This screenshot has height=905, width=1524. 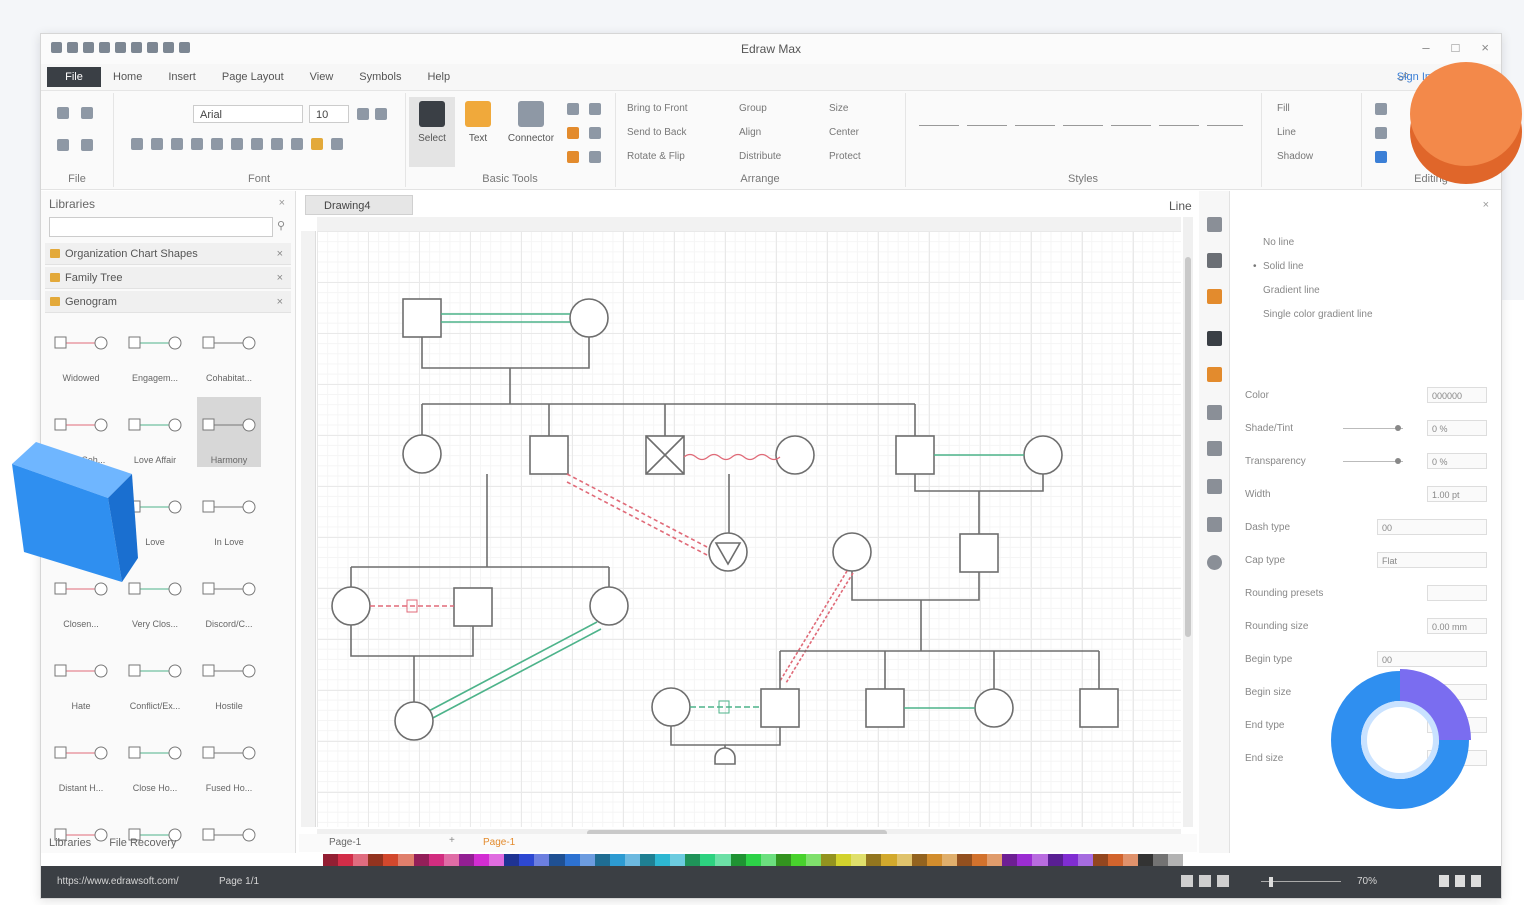 I want to click on fill-tool-icon, so click(x=573, y=157).